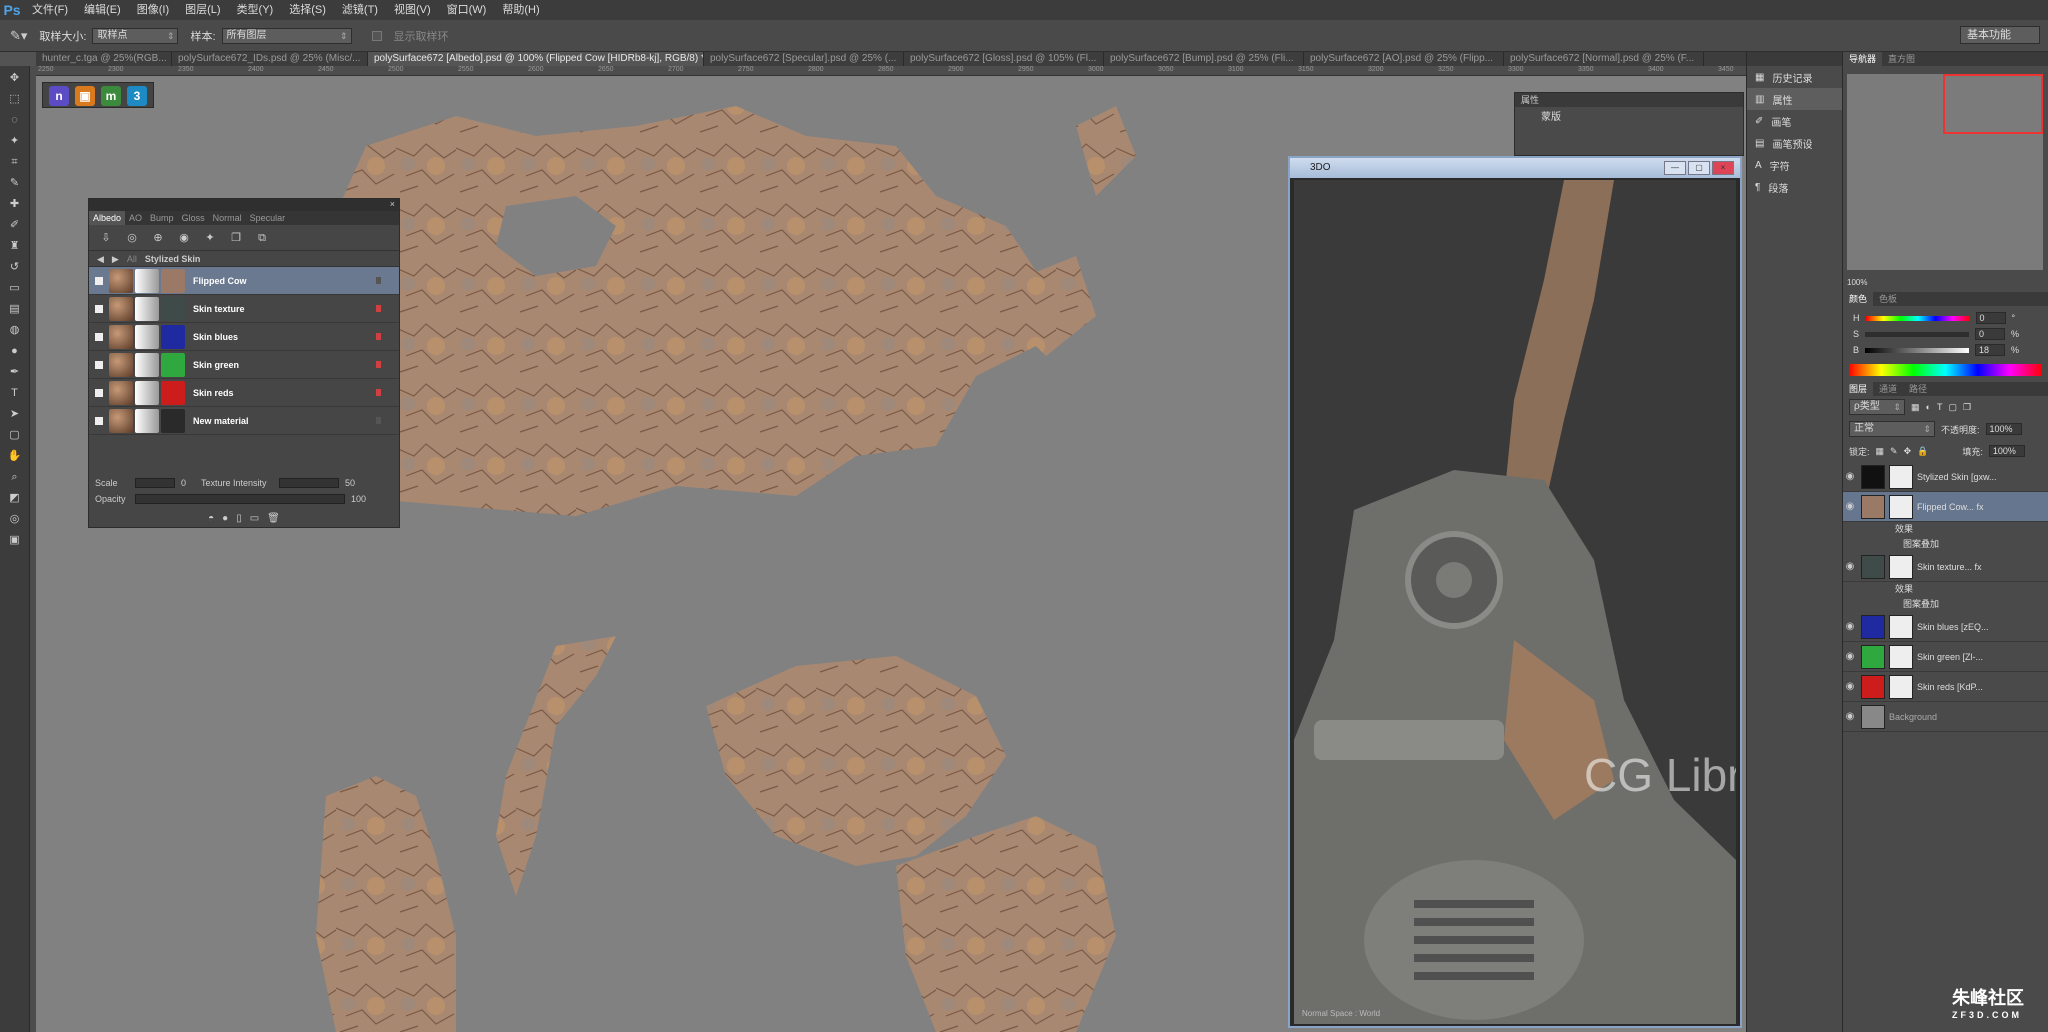 This screenshot has height=1032, width=2048. What do you see at coordinates (1940, 407) in the screenshot?
I see `filter-type-icon: T` at bounding box center [1940, 407].